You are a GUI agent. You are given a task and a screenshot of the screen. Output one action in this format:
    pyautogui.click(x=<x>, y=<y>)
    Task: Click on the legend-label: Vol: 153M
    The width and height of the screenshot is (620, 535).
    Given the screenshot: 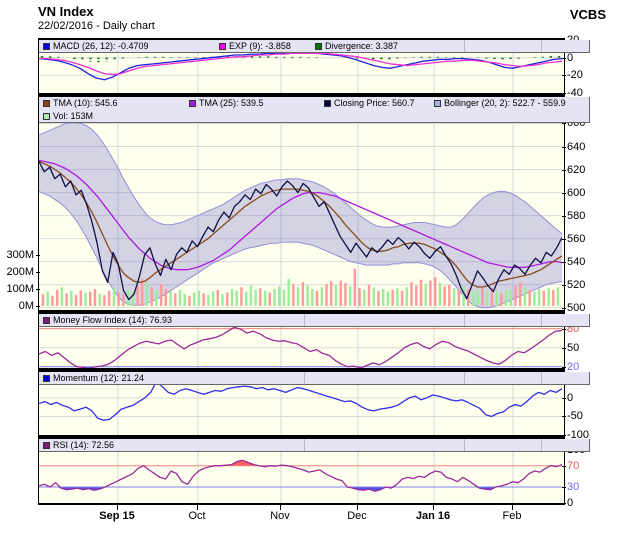 What is the action you would take?
    pyautogui.click(x=73, y=116)
    